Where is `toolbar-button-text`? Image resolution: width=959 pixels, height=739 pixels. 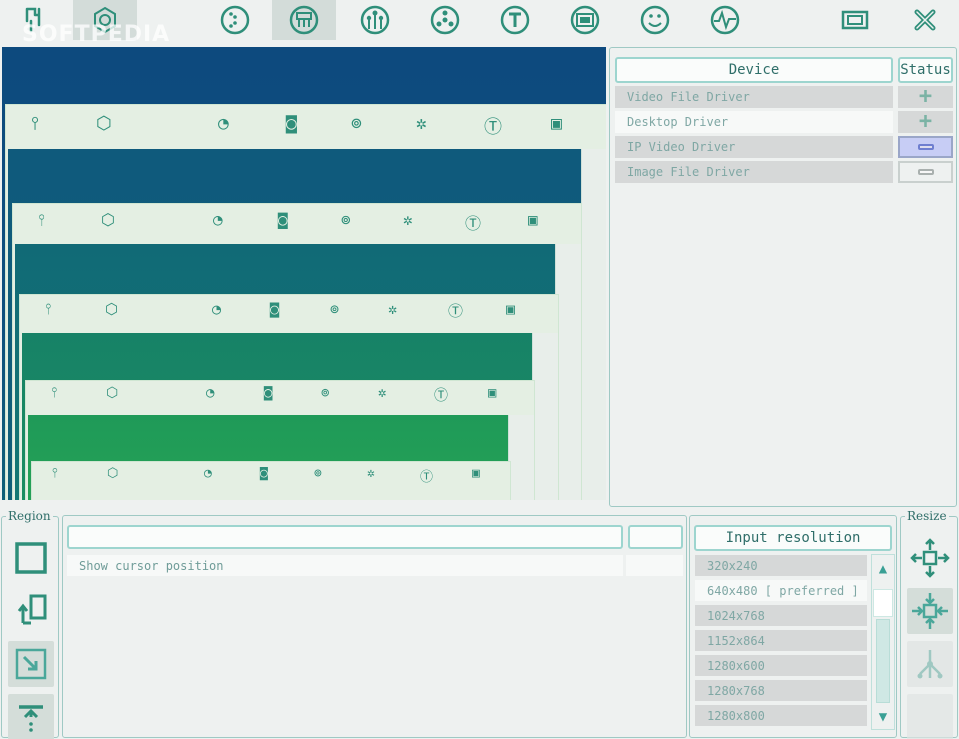
toolbar-button-text is located at coordinates (515, 20).